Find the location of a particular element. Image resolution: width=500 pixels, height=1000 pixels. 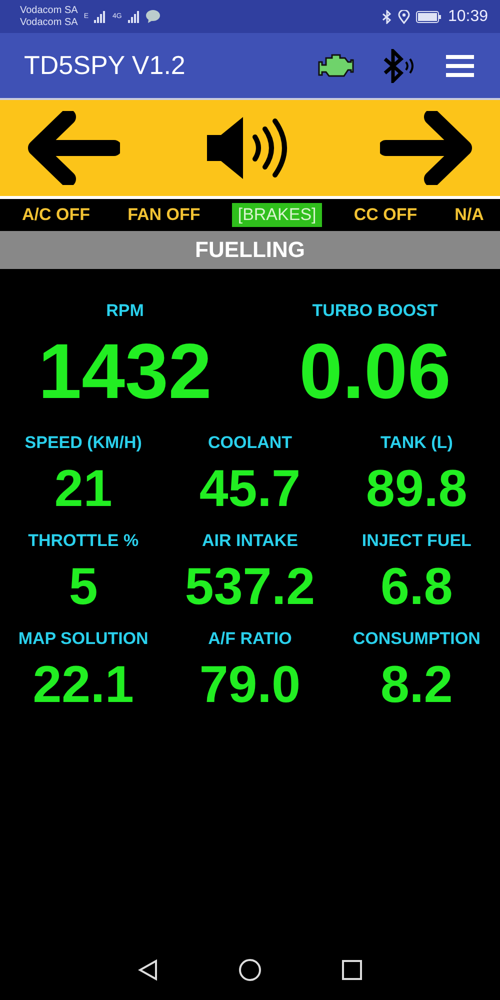

metric-value: 45.7 is located at coordinates (250, 489).